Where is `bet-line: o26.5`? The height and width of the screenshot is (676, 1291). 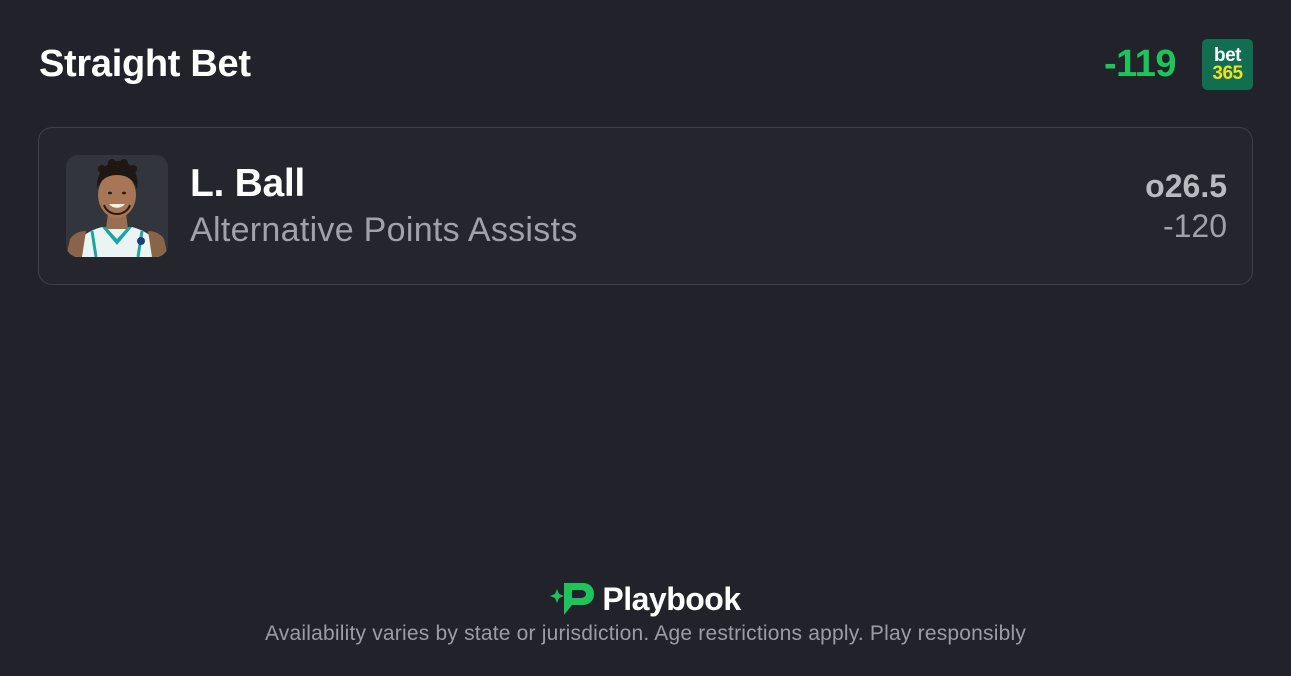
bet-line: o26.5 is located at coordinates (1186, 186).